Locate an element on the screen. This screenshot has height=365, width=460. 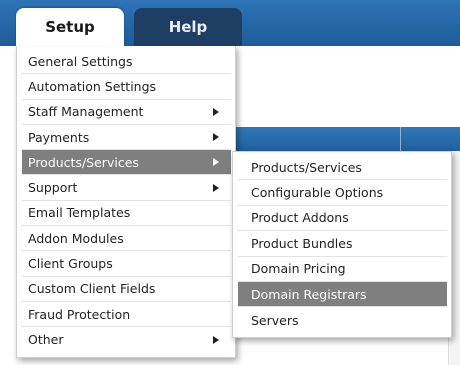
menu-item-label: Other is located at coordinates (46, 340).